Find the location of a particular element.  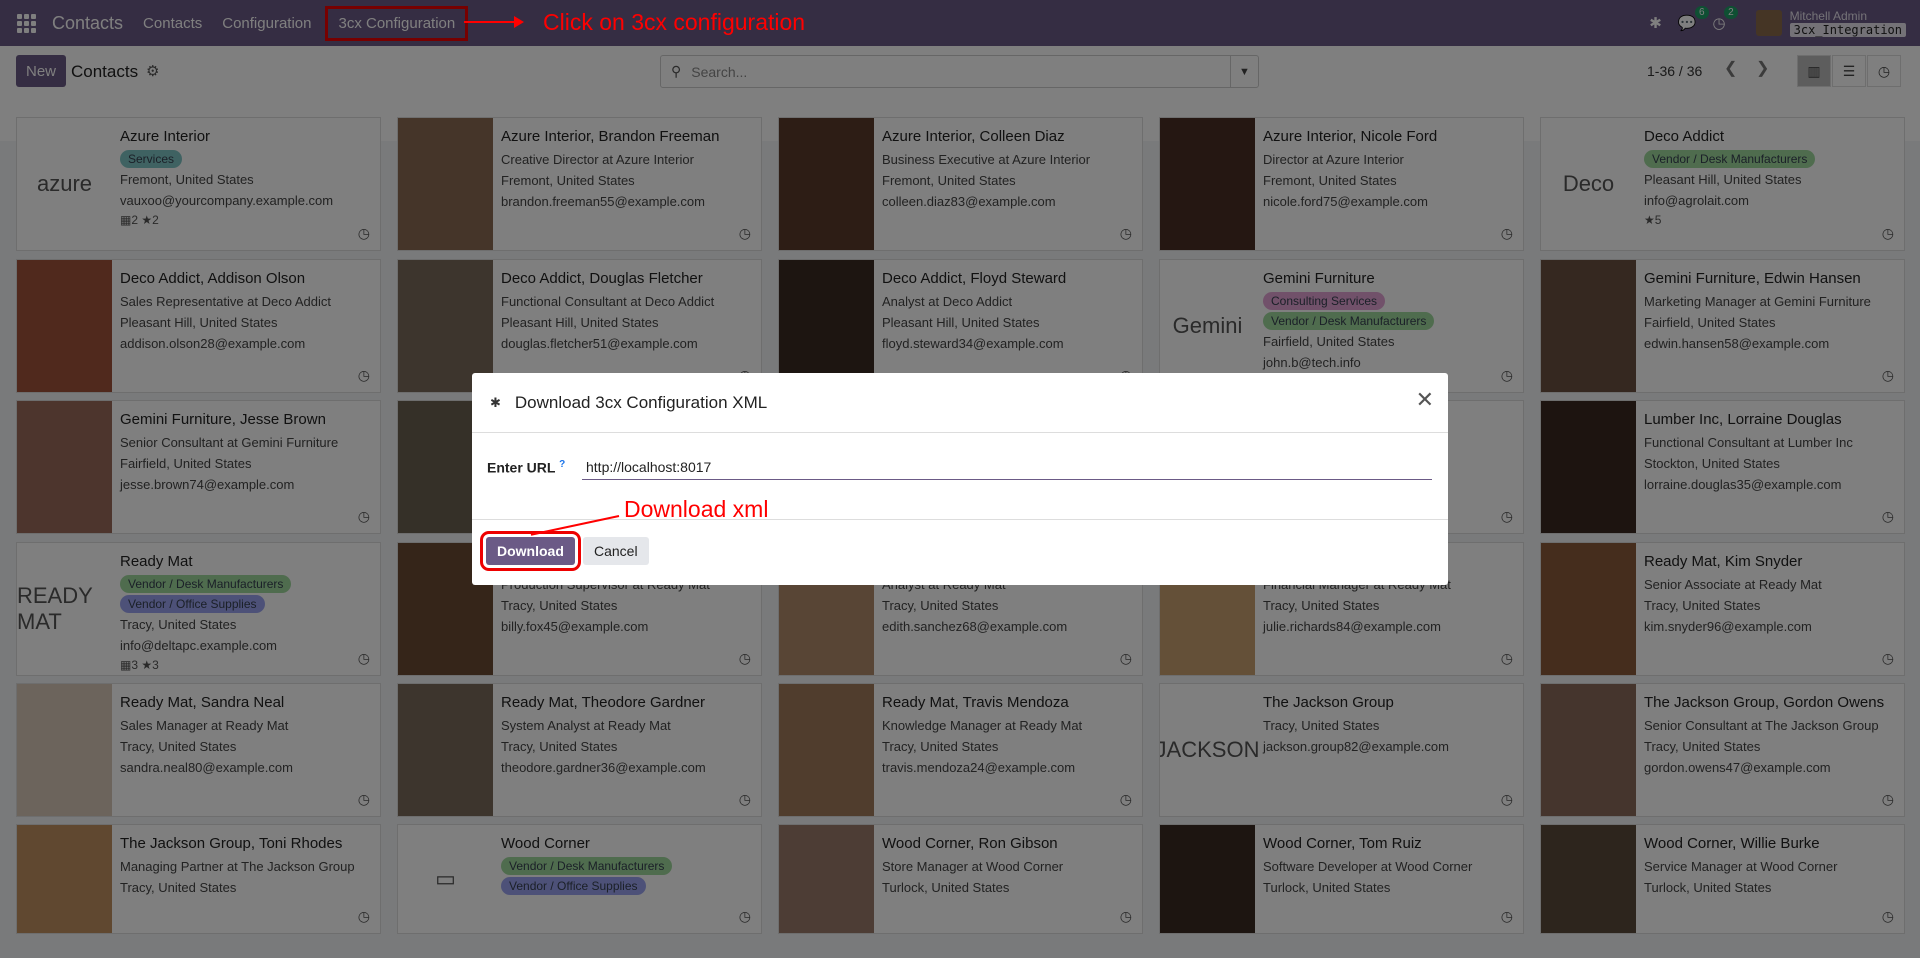

dialog-title: Download 3cx Configuration XML is located at coordinates (641, 402).